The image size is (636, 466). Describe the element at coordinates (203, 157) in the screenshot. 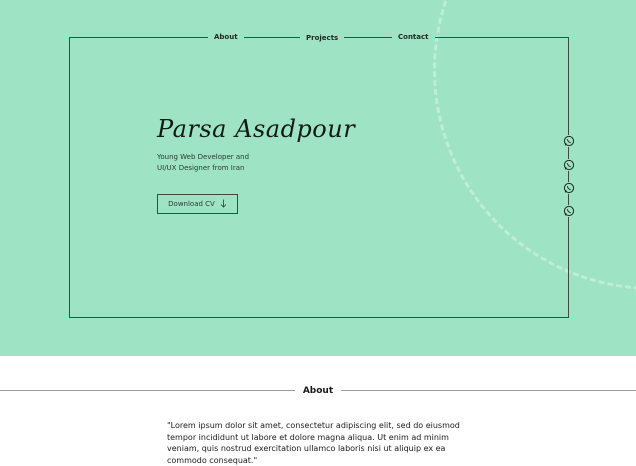

I see `tagline-line-1: Young Web Developer and` at that location.